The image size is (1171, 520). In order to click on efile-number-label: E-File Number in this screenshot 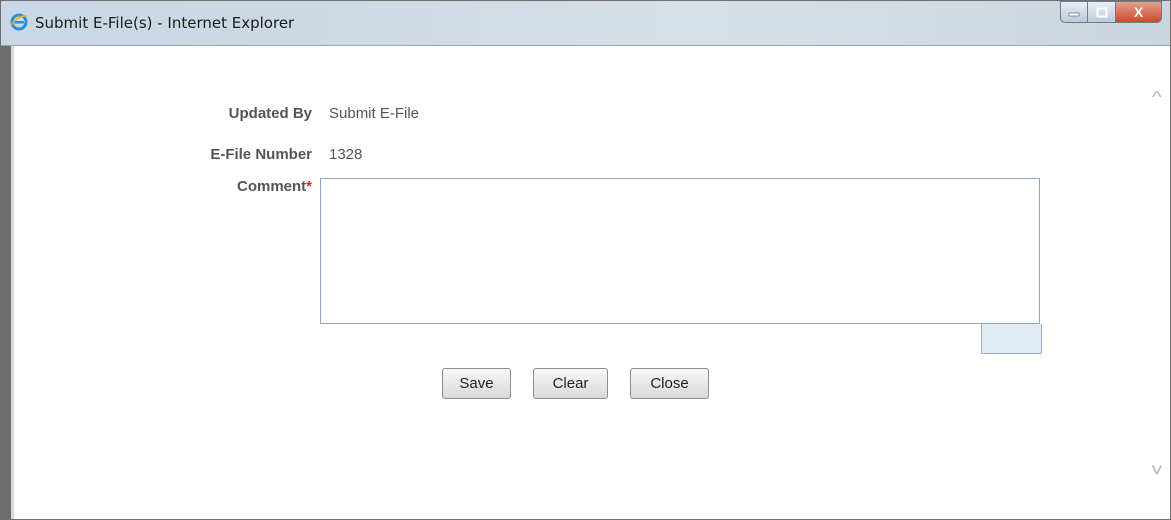, I will do `click(261, 154)`.